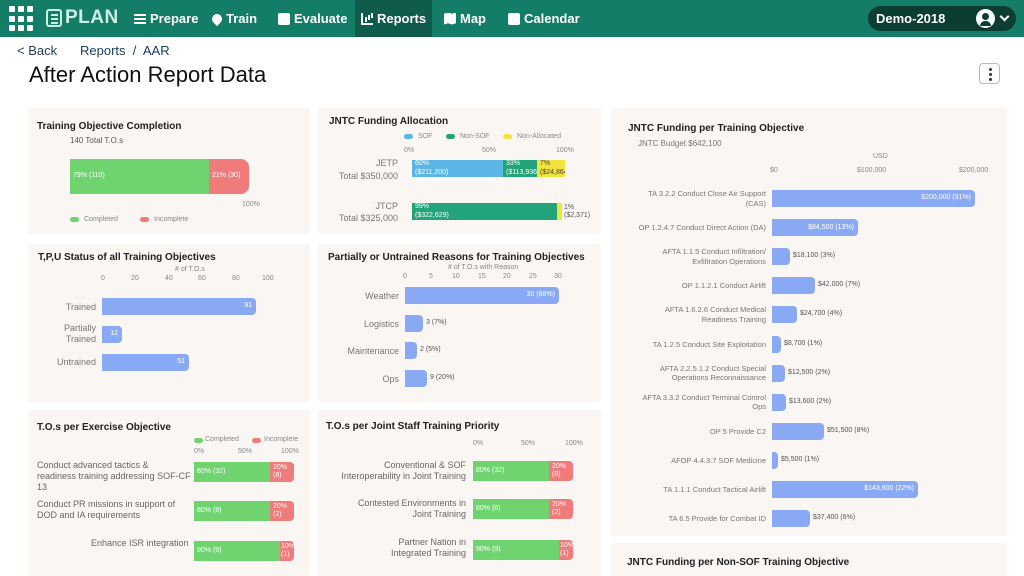 The width and height of the screenshot is (1024, 576). What do you see at coordinates (389, 121) in the screenshot?
I see `panel-title: JNTC Funding Allocation` at bounding box center [389, 121].